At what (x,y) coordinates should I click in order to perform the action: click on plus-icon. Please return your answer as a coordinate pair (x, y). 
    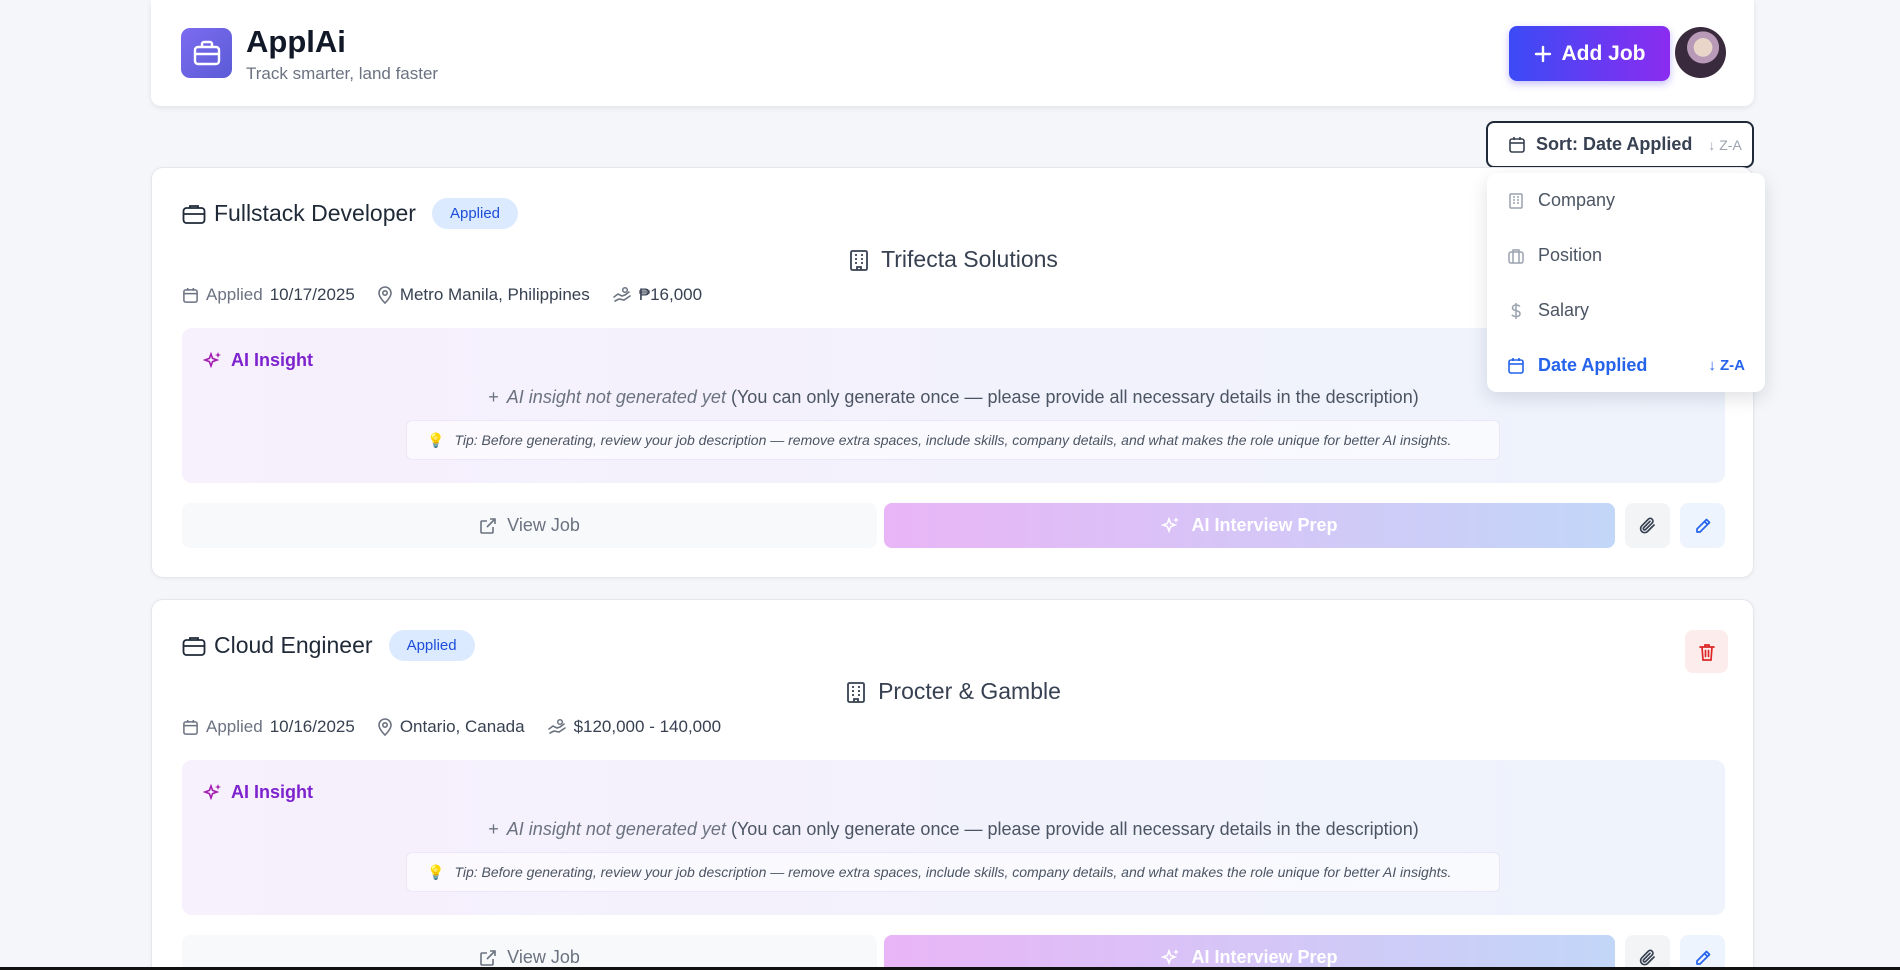
    Looking at the image, I should click on (1542, 53).